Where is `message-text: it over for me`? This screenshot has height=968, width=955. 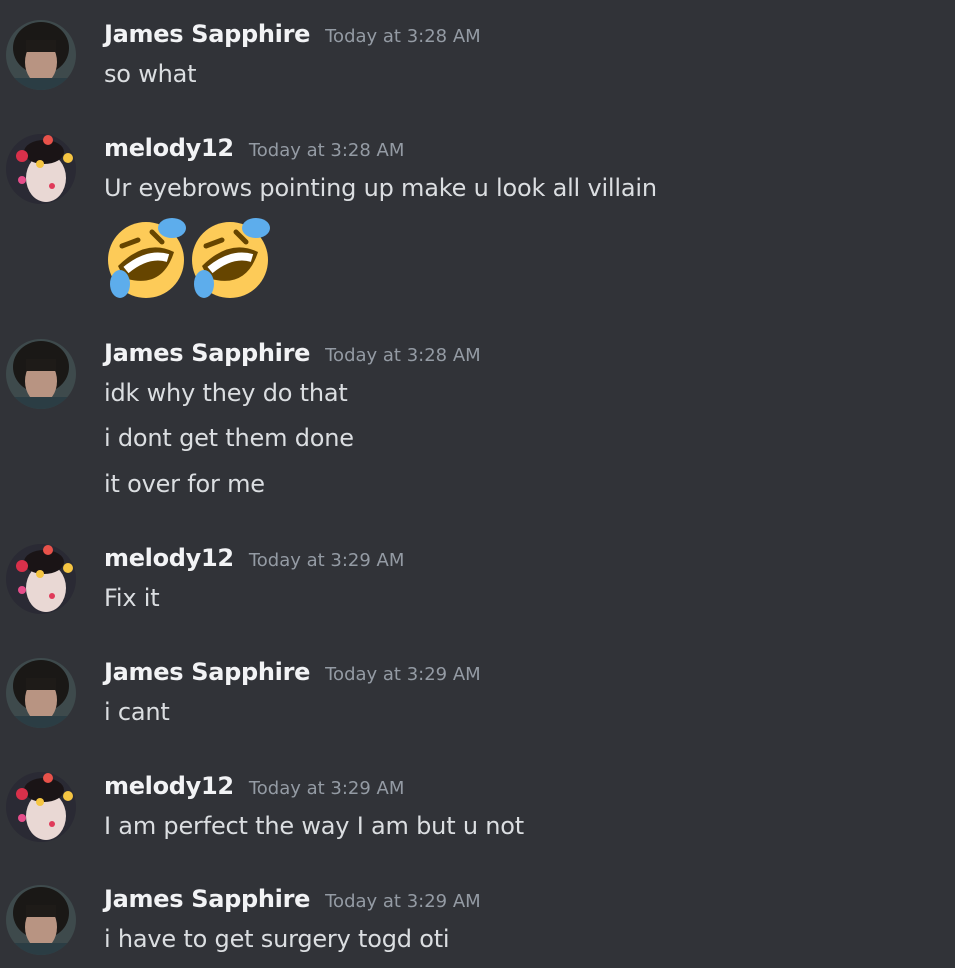 message-text: it over for me is located at coordinates (184, 484).